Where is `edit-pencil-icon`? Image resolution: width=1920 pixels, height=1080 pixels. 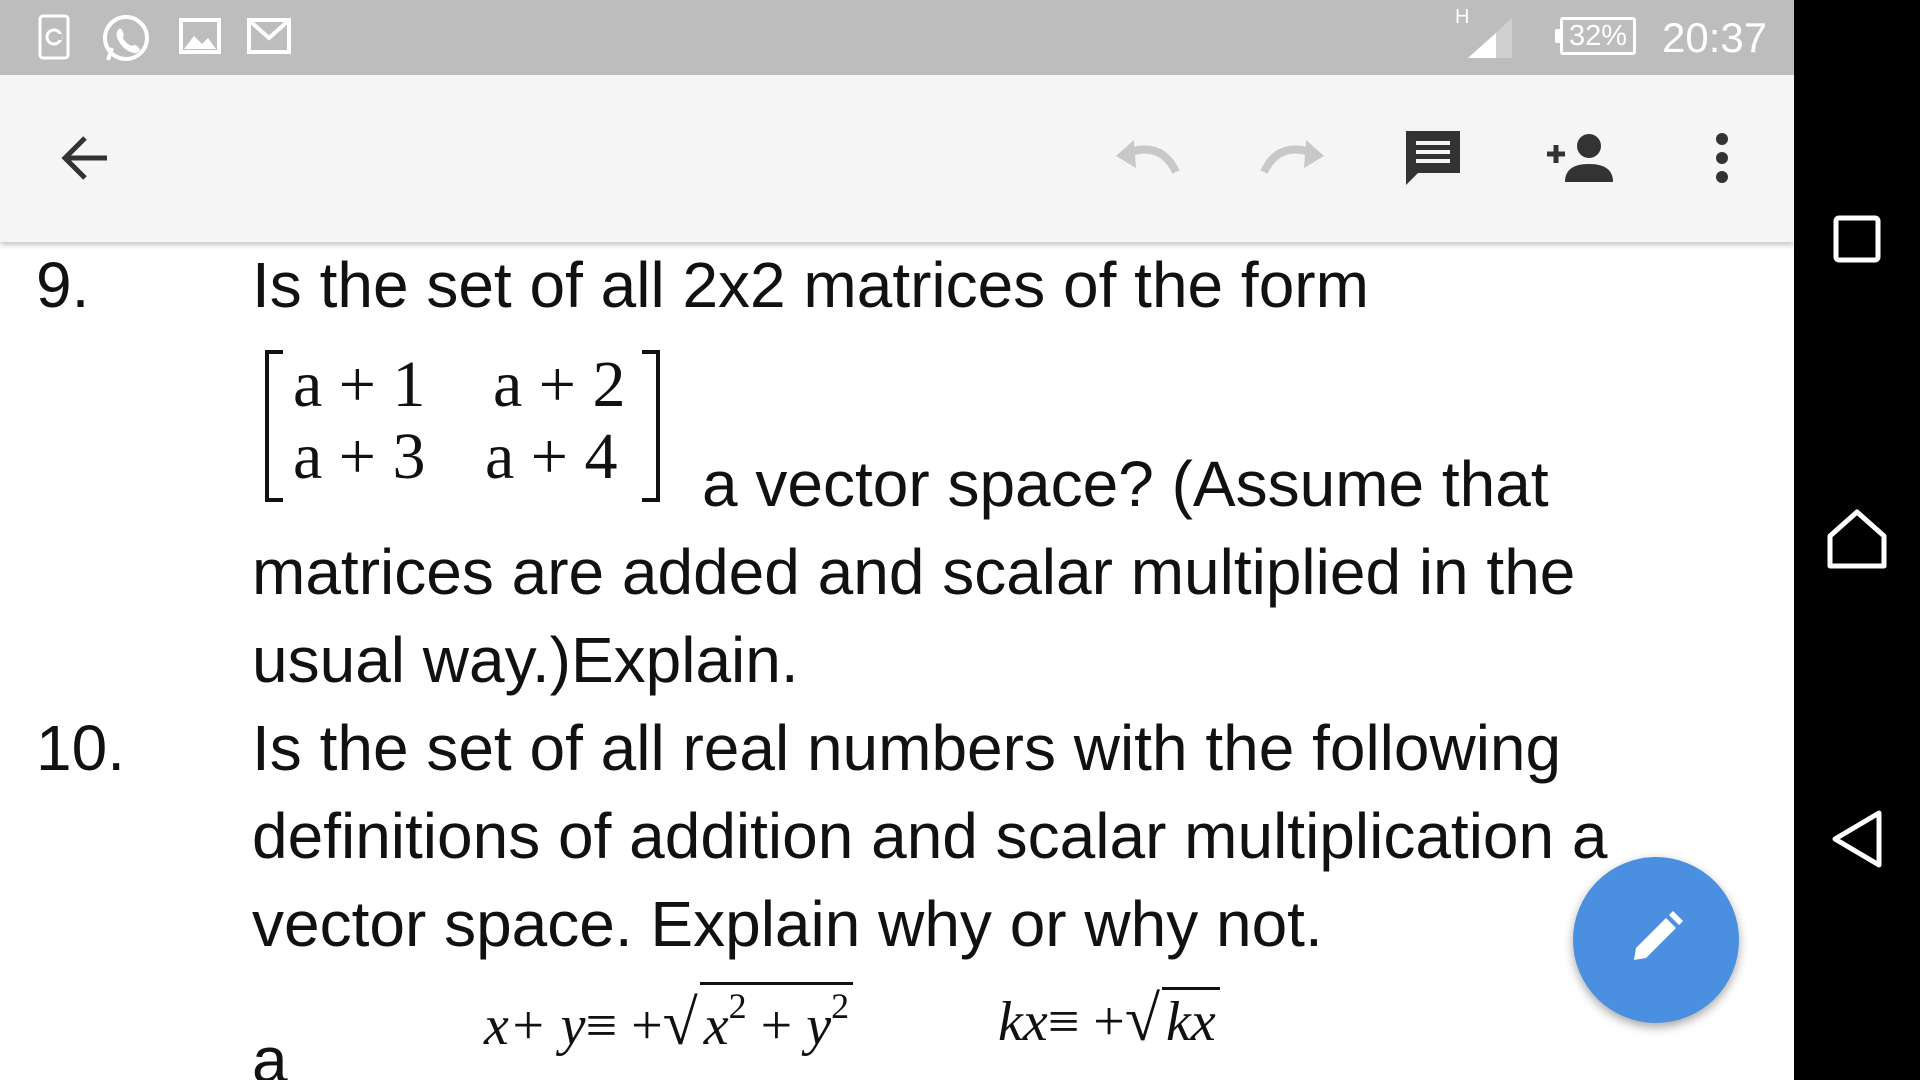 edit-pencil-icon is located at coordinates (1656, 940).